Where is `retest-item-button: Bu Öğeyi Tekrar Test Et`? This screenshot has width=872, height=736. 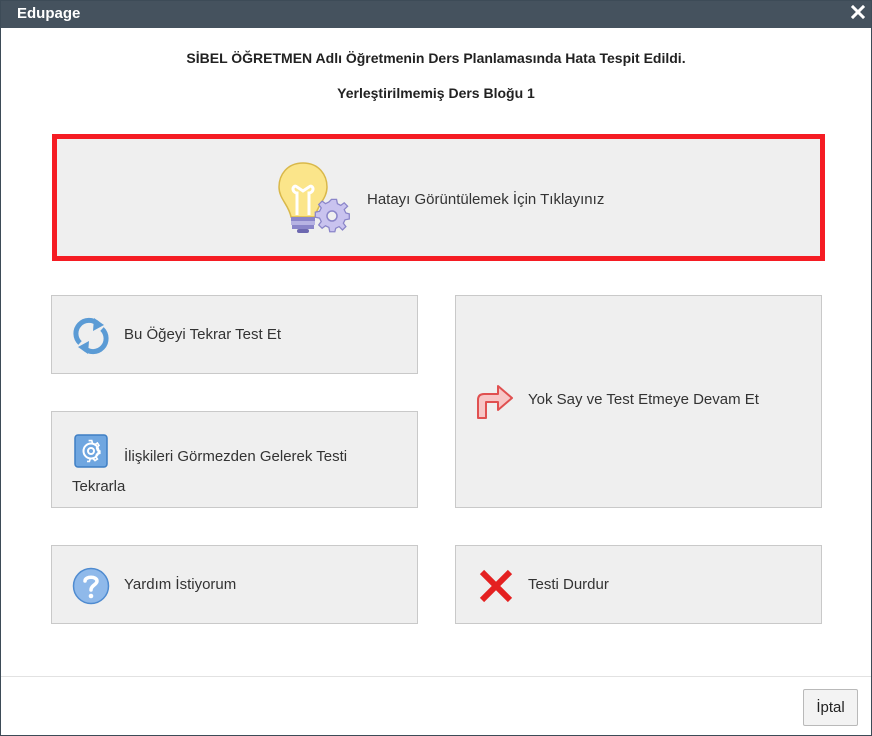 retest-item-button: Bu Öğeyi Tekrar Test Et is located at coordinates (234, 334).